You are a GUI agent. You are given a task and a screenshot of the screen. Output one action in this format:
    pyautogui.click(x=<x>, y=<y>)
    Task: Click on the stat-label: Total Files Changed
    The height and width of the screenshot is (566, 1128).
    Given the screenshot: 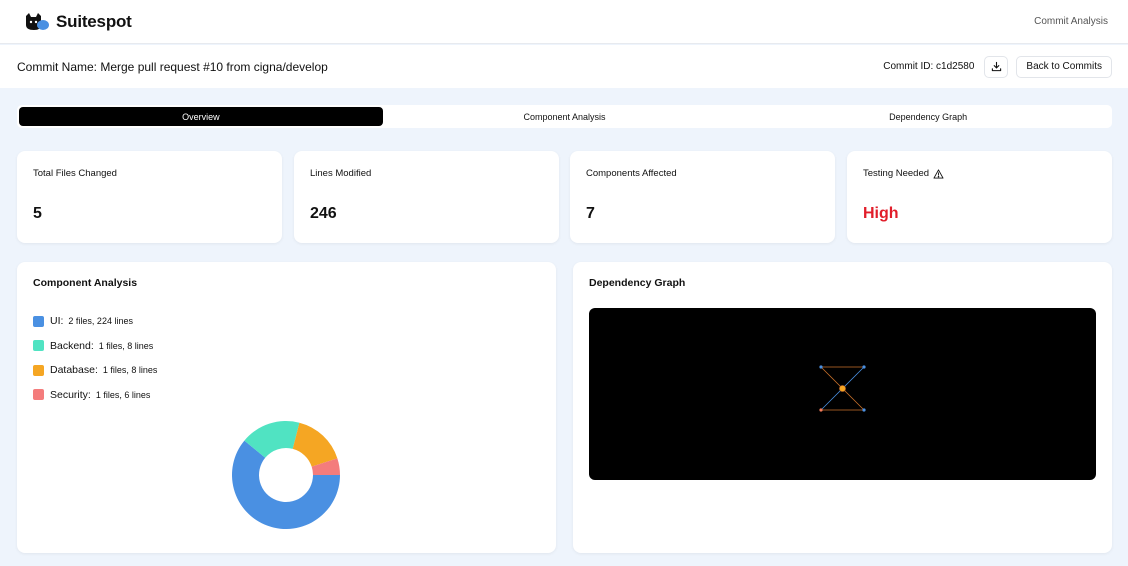 What is the action you would take?
    pyautogui.click(x=75, y=173)
    